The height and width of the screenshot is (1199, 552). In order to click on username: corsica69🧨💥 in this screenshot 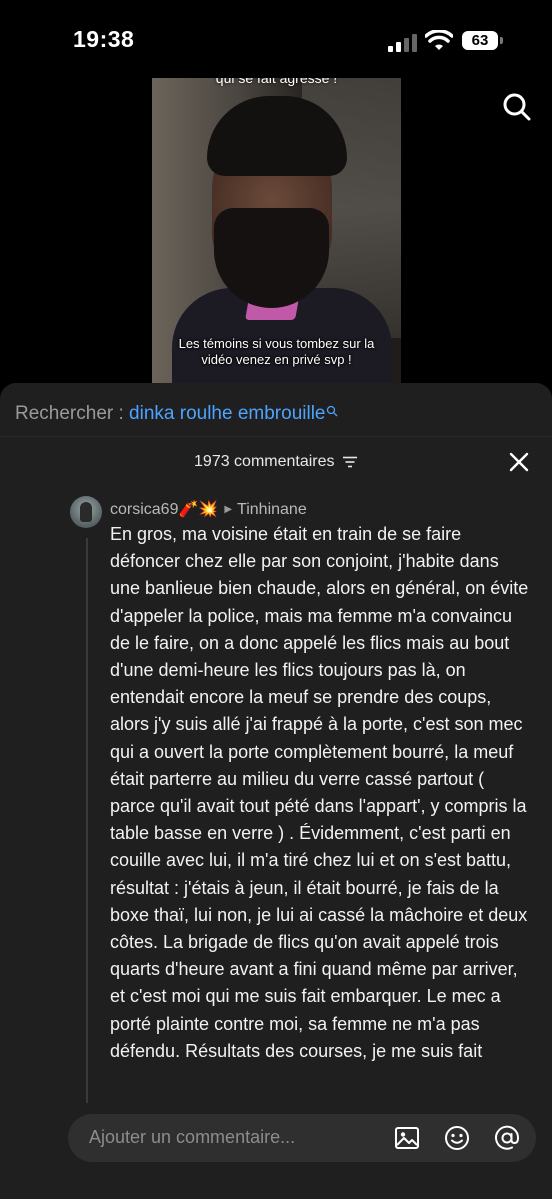, I will do `click(164, 509)`.